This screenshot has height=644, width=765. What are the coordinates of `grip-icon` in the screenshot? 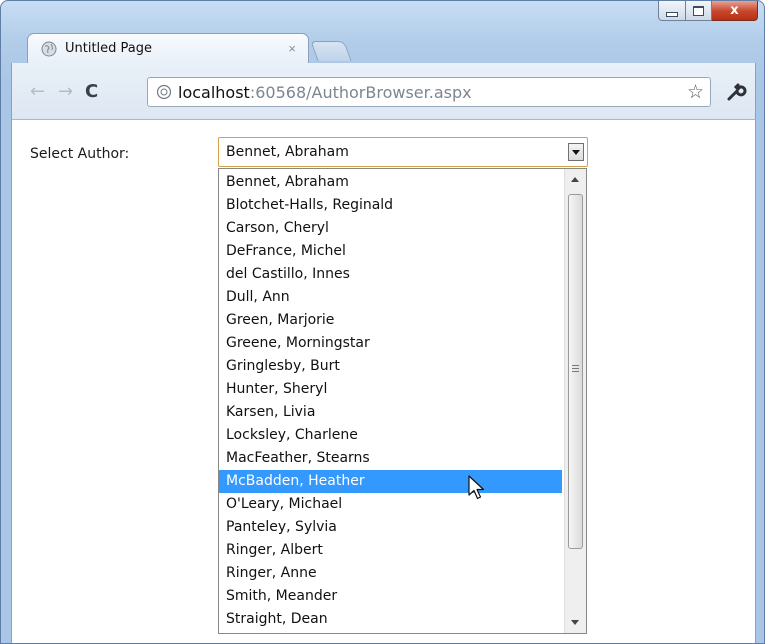 It's located at (575, 369).